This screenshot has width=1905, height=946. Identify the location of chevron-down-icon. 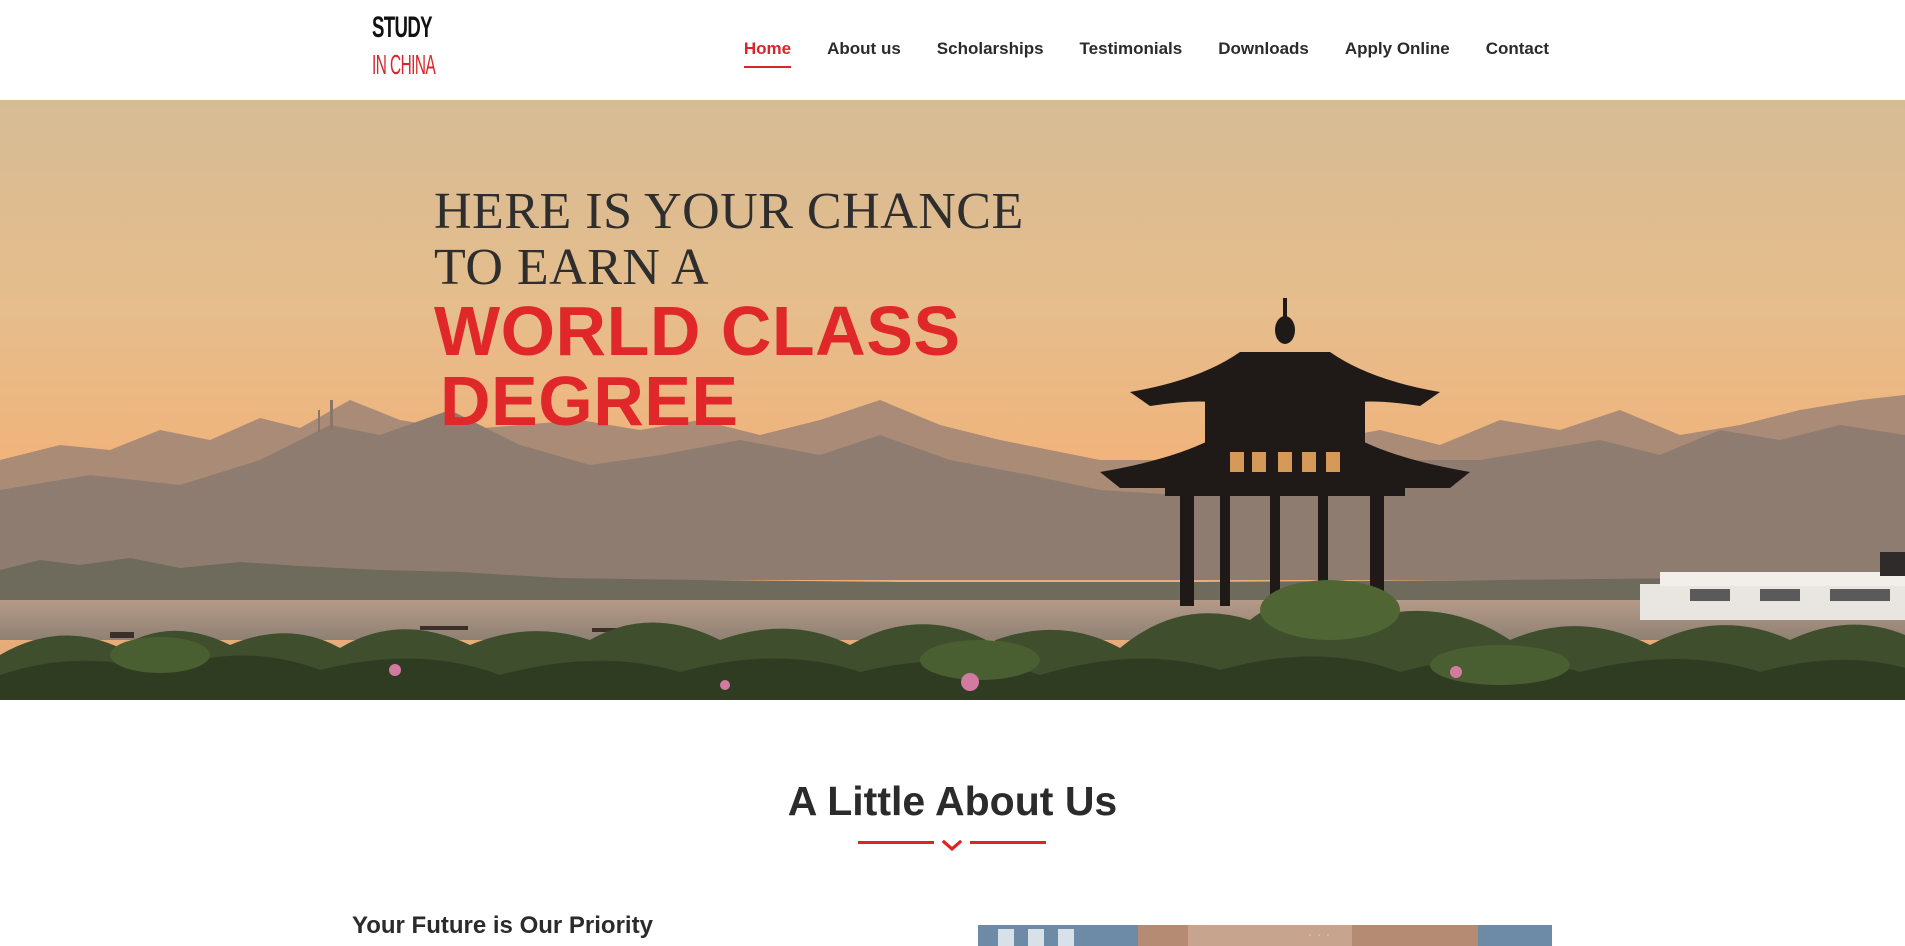
(952, 845).